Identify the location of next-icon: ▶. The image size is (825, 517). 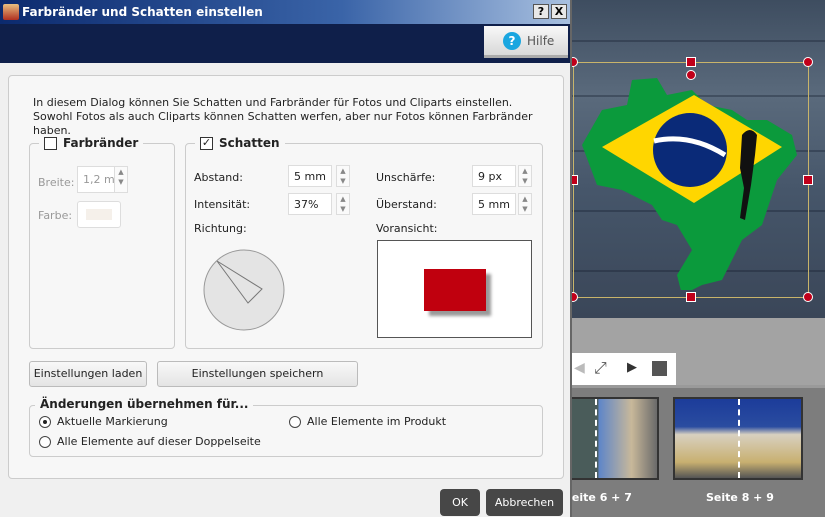
(632, 367).